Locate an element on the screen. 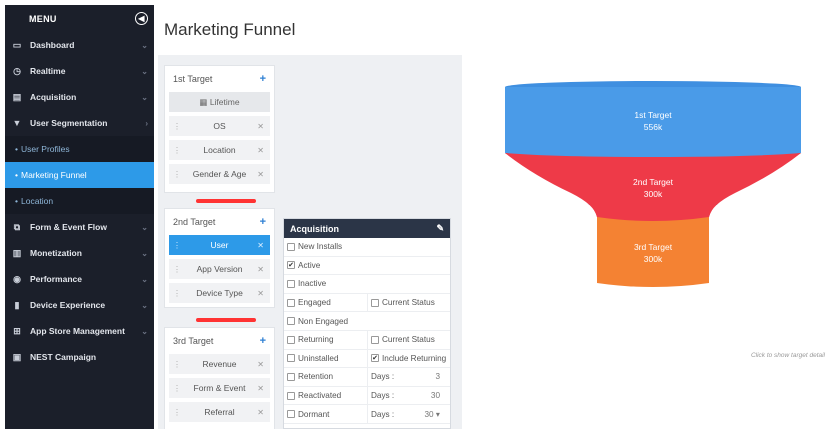 Image resolution: width=839 pixels, height=429 pixels. lifetime-label: Lifetime is located at coordinates (224, 101).